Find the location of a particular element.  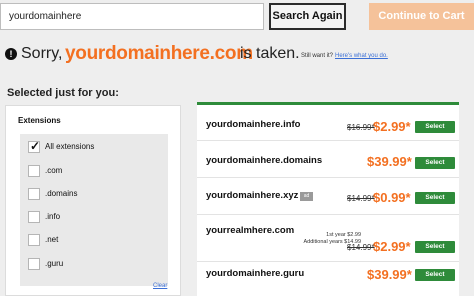

result-domain: yourrealmhere.com is located at coordinates (250, 230).